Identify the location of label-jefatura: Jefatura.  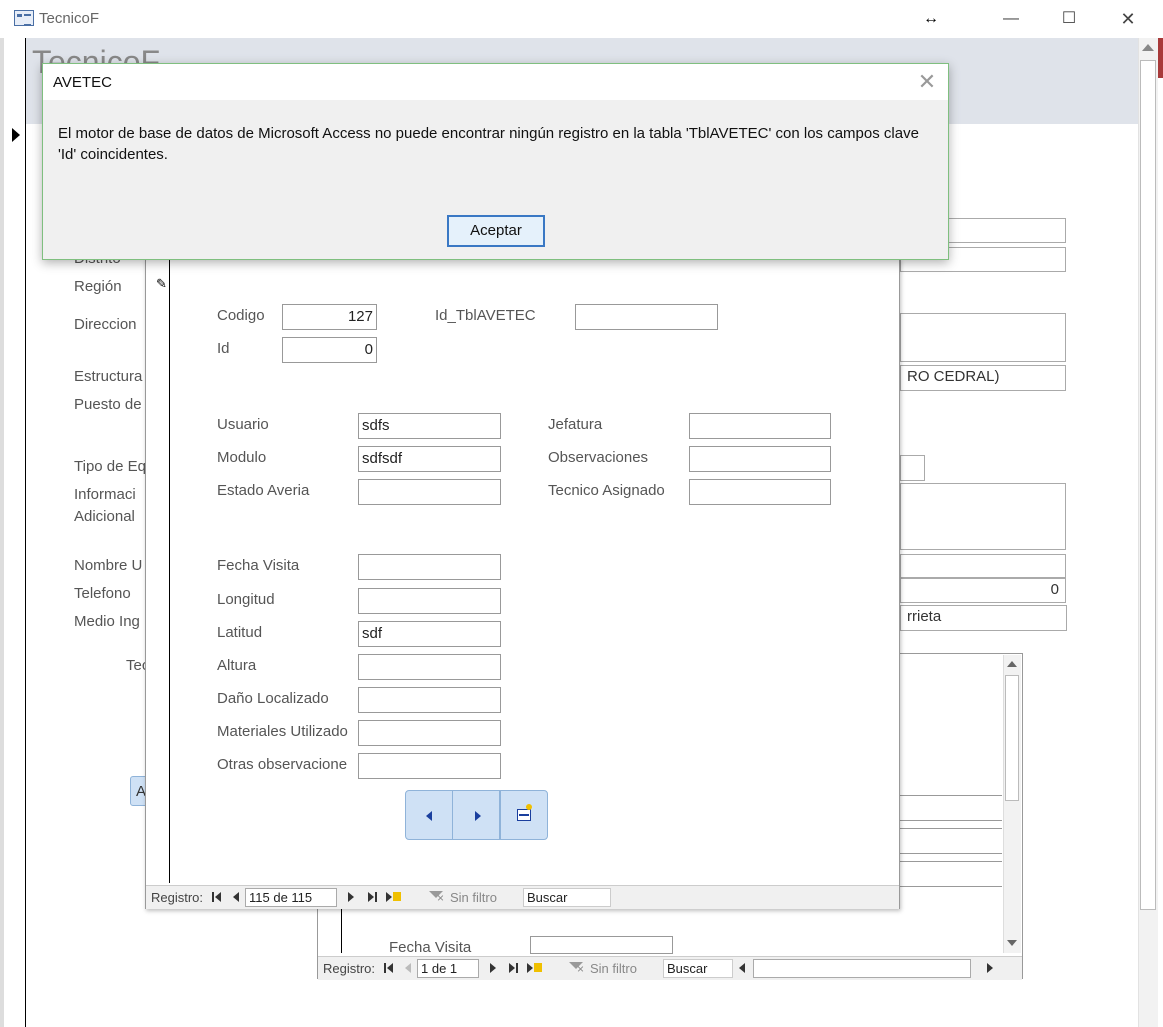
(575, 424).